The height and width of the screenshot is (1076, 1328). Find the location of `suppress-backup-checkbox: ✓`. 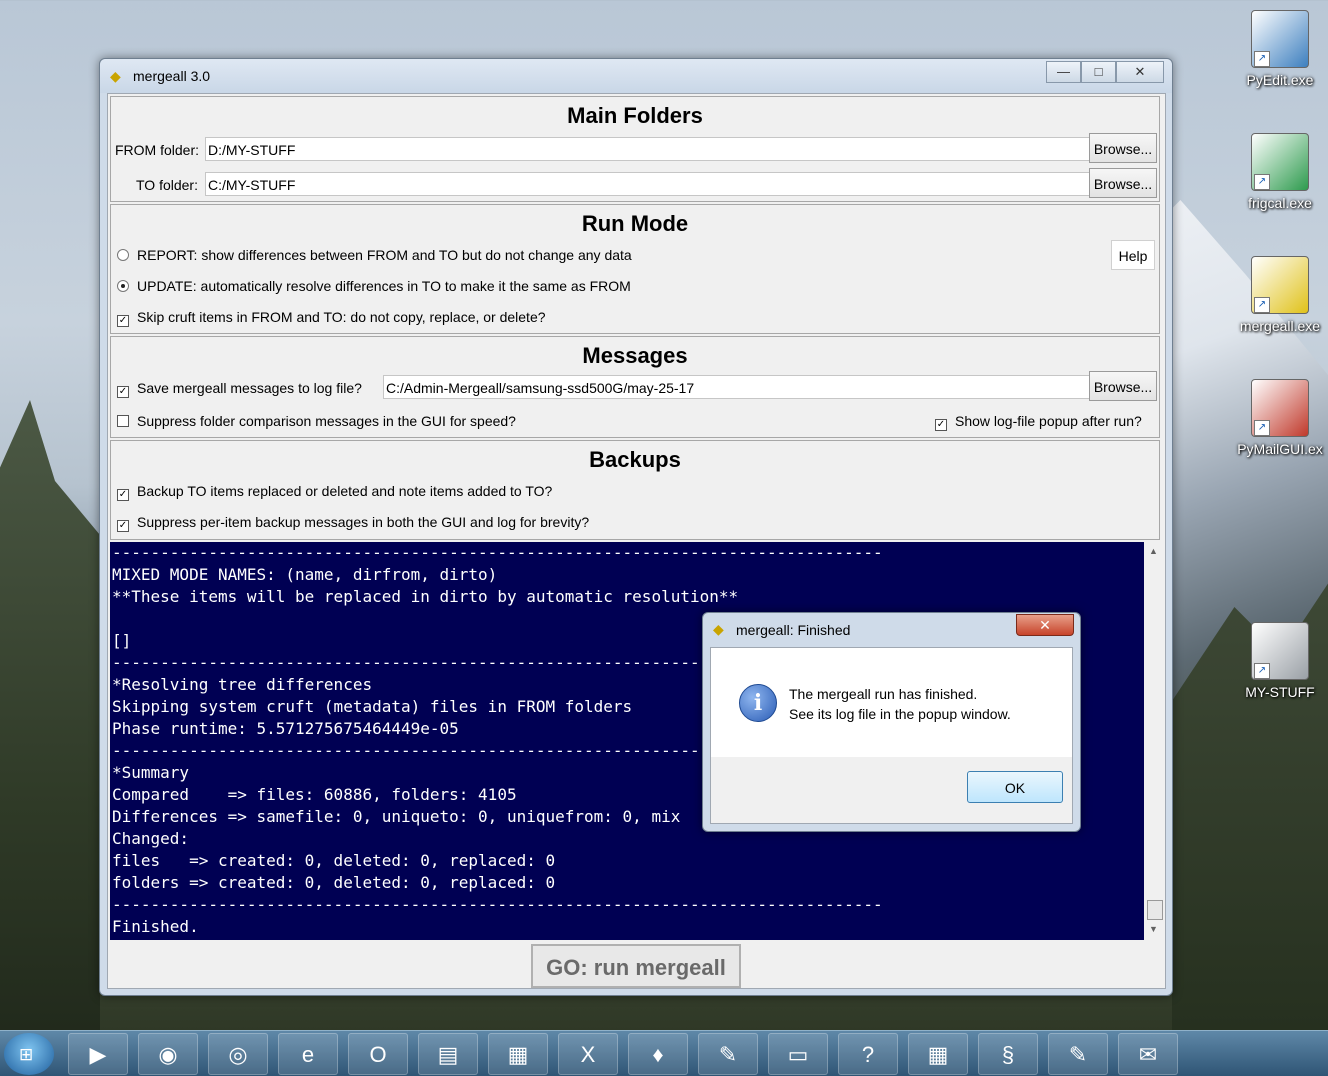

suppress-backup-checkbox: ✓ is located at coordinates (123, 526).